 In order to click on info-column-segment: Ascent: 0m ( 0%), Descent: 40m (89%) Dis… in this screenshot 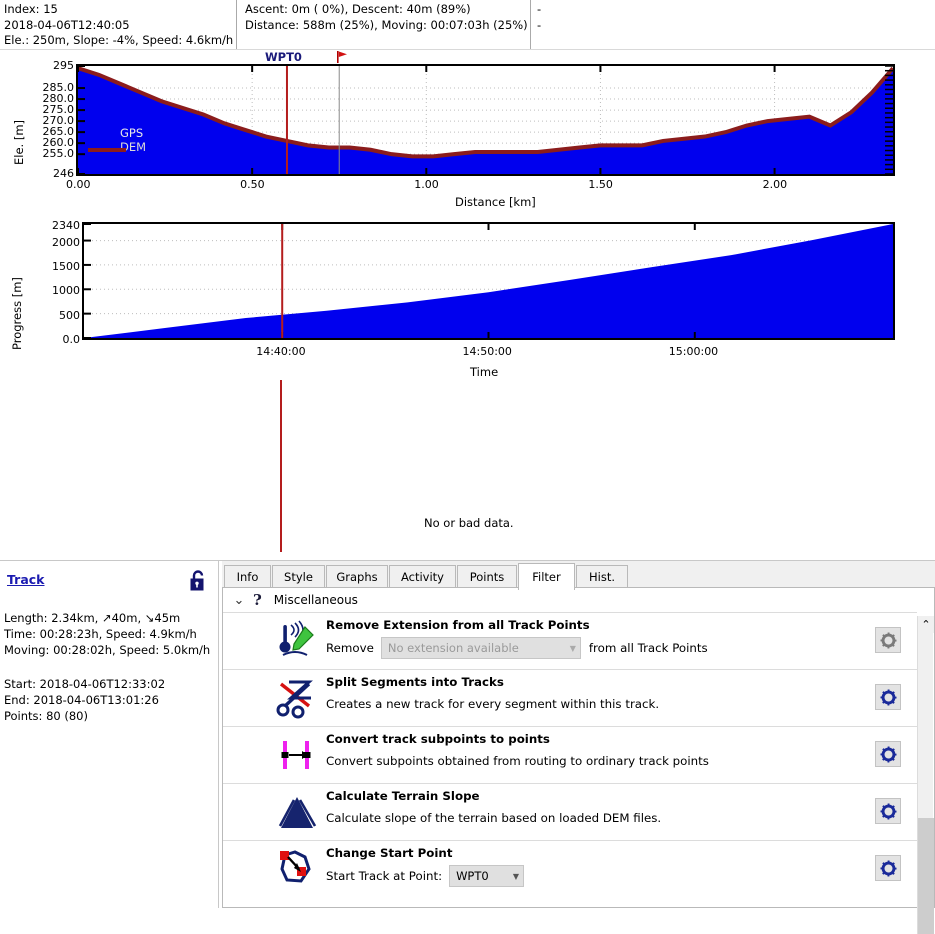, I will do `click(386, 17)`.